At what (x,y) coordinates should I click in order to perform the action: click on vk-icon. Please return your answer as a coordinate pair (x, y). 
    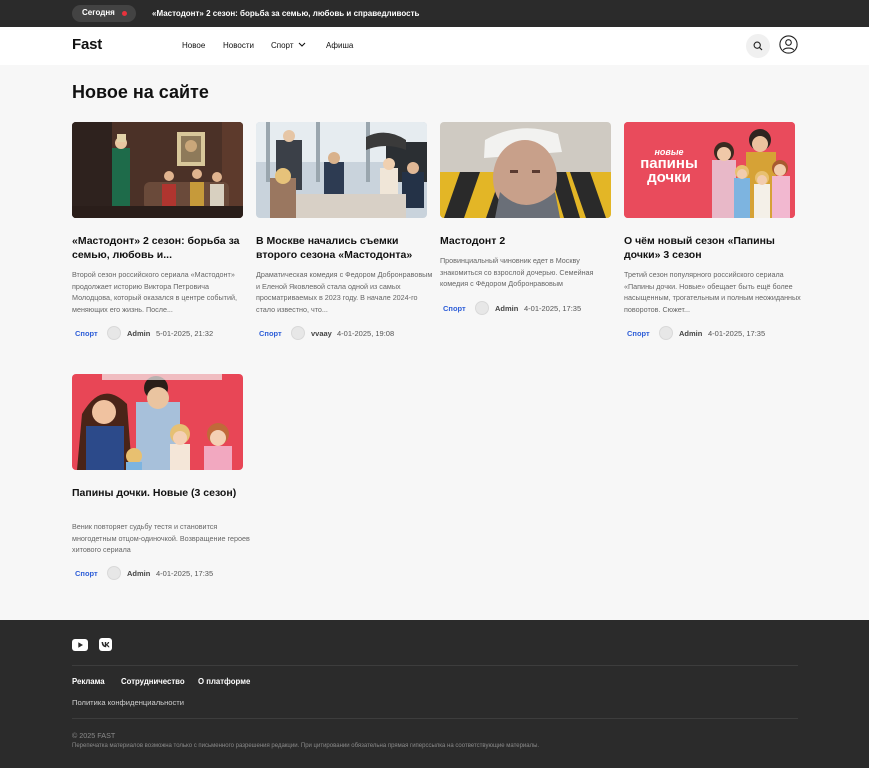
    Looking at the image, I should click on (105, 644).